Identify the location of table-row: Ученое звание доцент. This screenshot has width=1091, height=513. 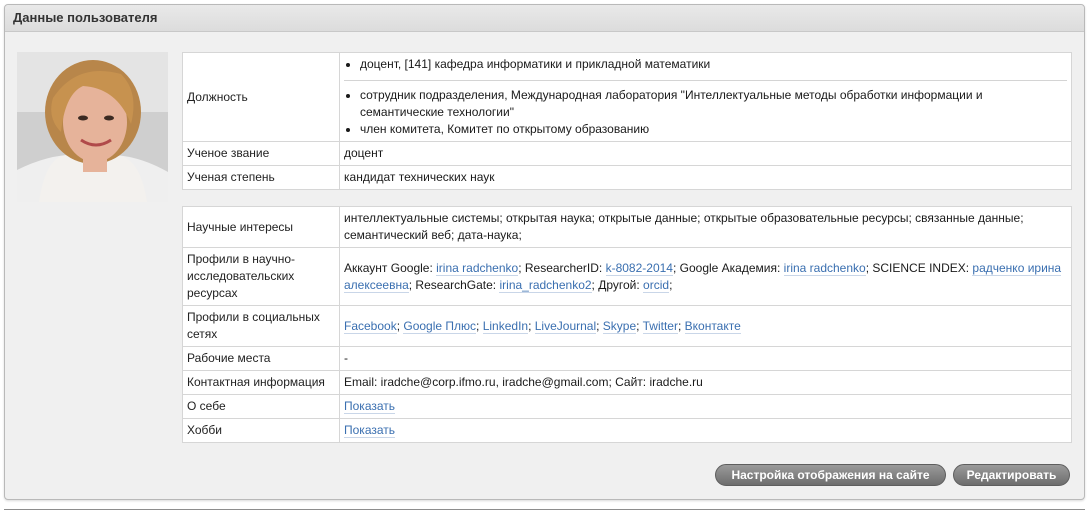
(627, 153).